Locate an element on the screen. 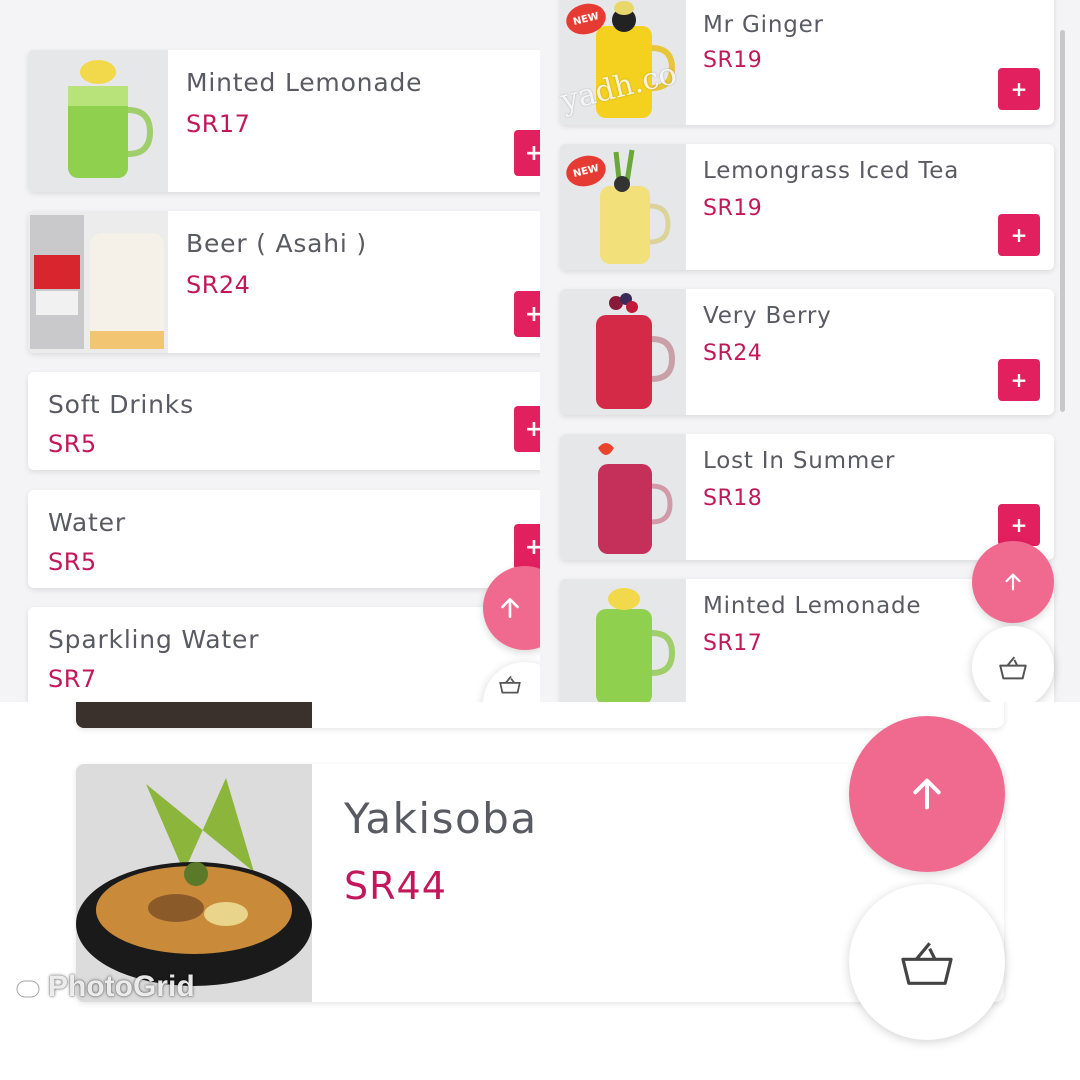 This screenshot has height=1080, width=1080. item-name: Lost In Summer is located at coordinates (799, 461).